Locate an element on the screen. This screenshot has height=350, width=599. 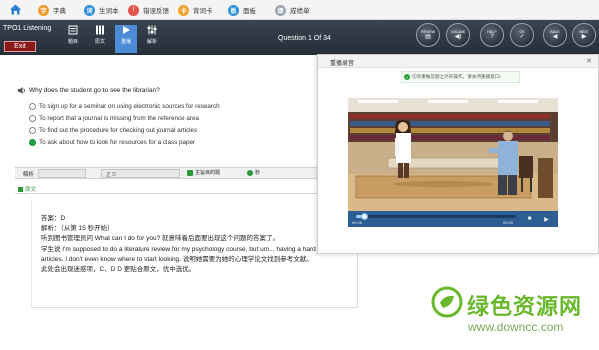
volume-button: VOLUME ◀) is located at coordinates (458, 35).